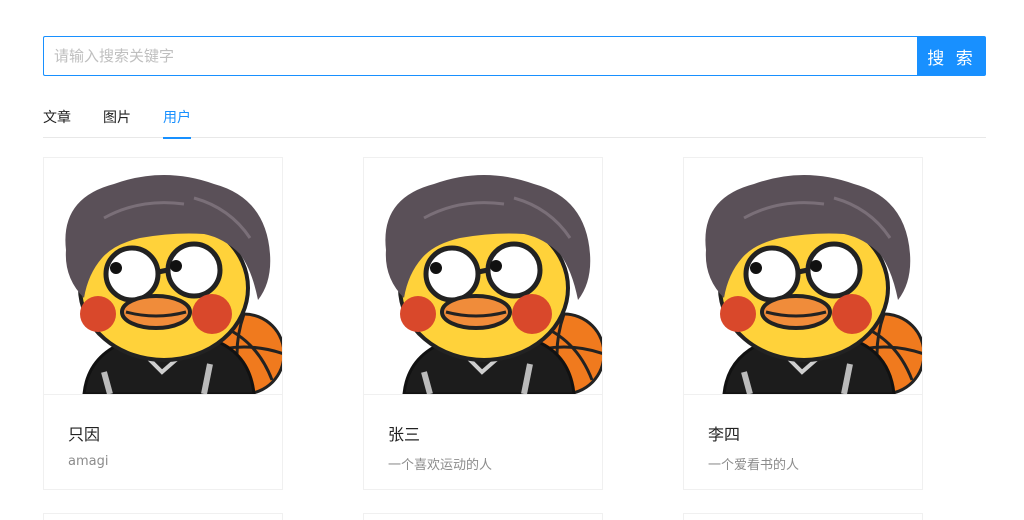  Describe the element at coordinates (483, 441) in the screenshot. I see `card-body: 张三 一个喜欢运动的人` at that location.